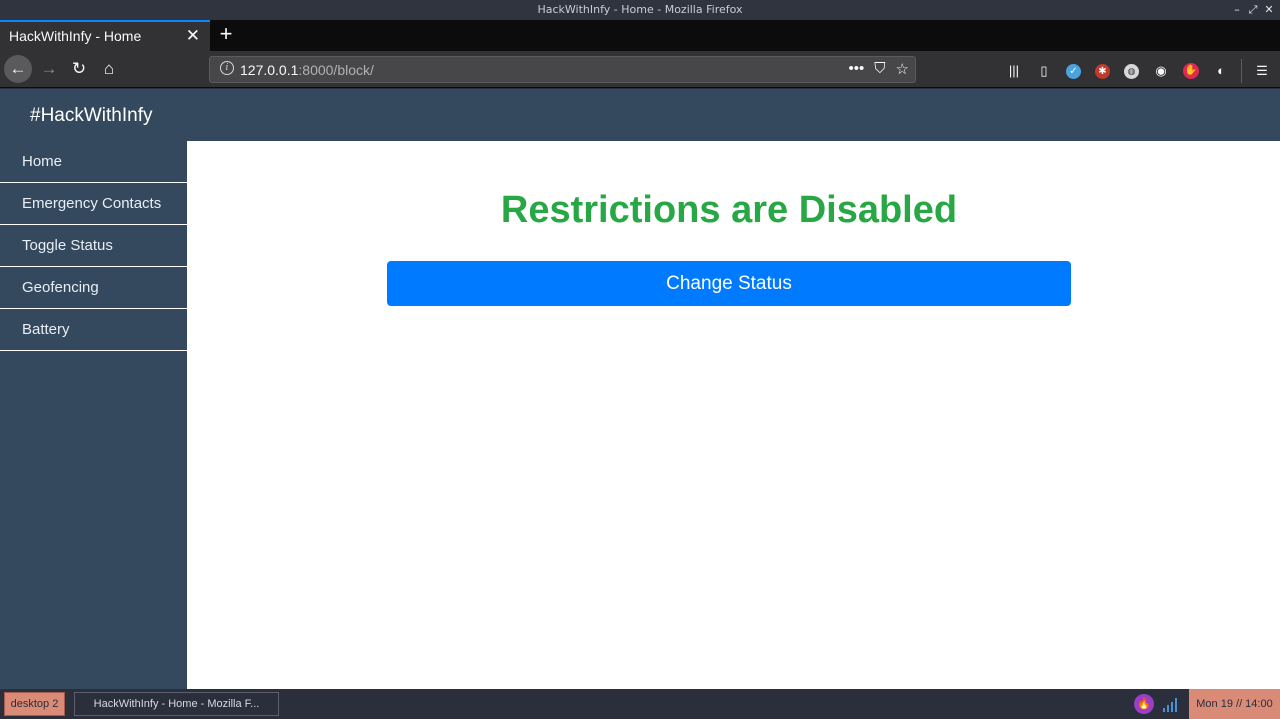 The image size is (1280, 719). I want to click on site-brand: #HackWithInfy, so click(91, 116).